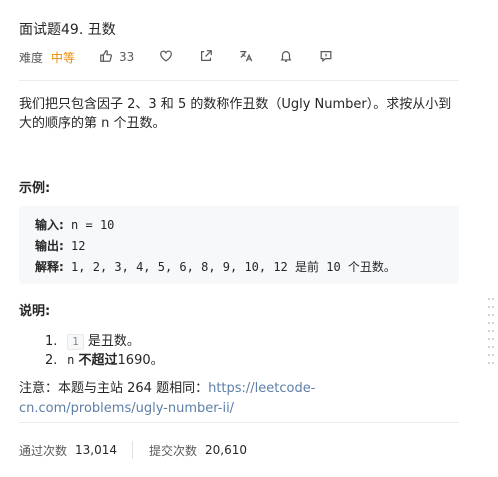 This screenshot has width=498, height=477. What do you see at coordinates (98, 360) in the screenshot?
I see `list-item-bold-text: 不超过` at bounding box center [98, 360].